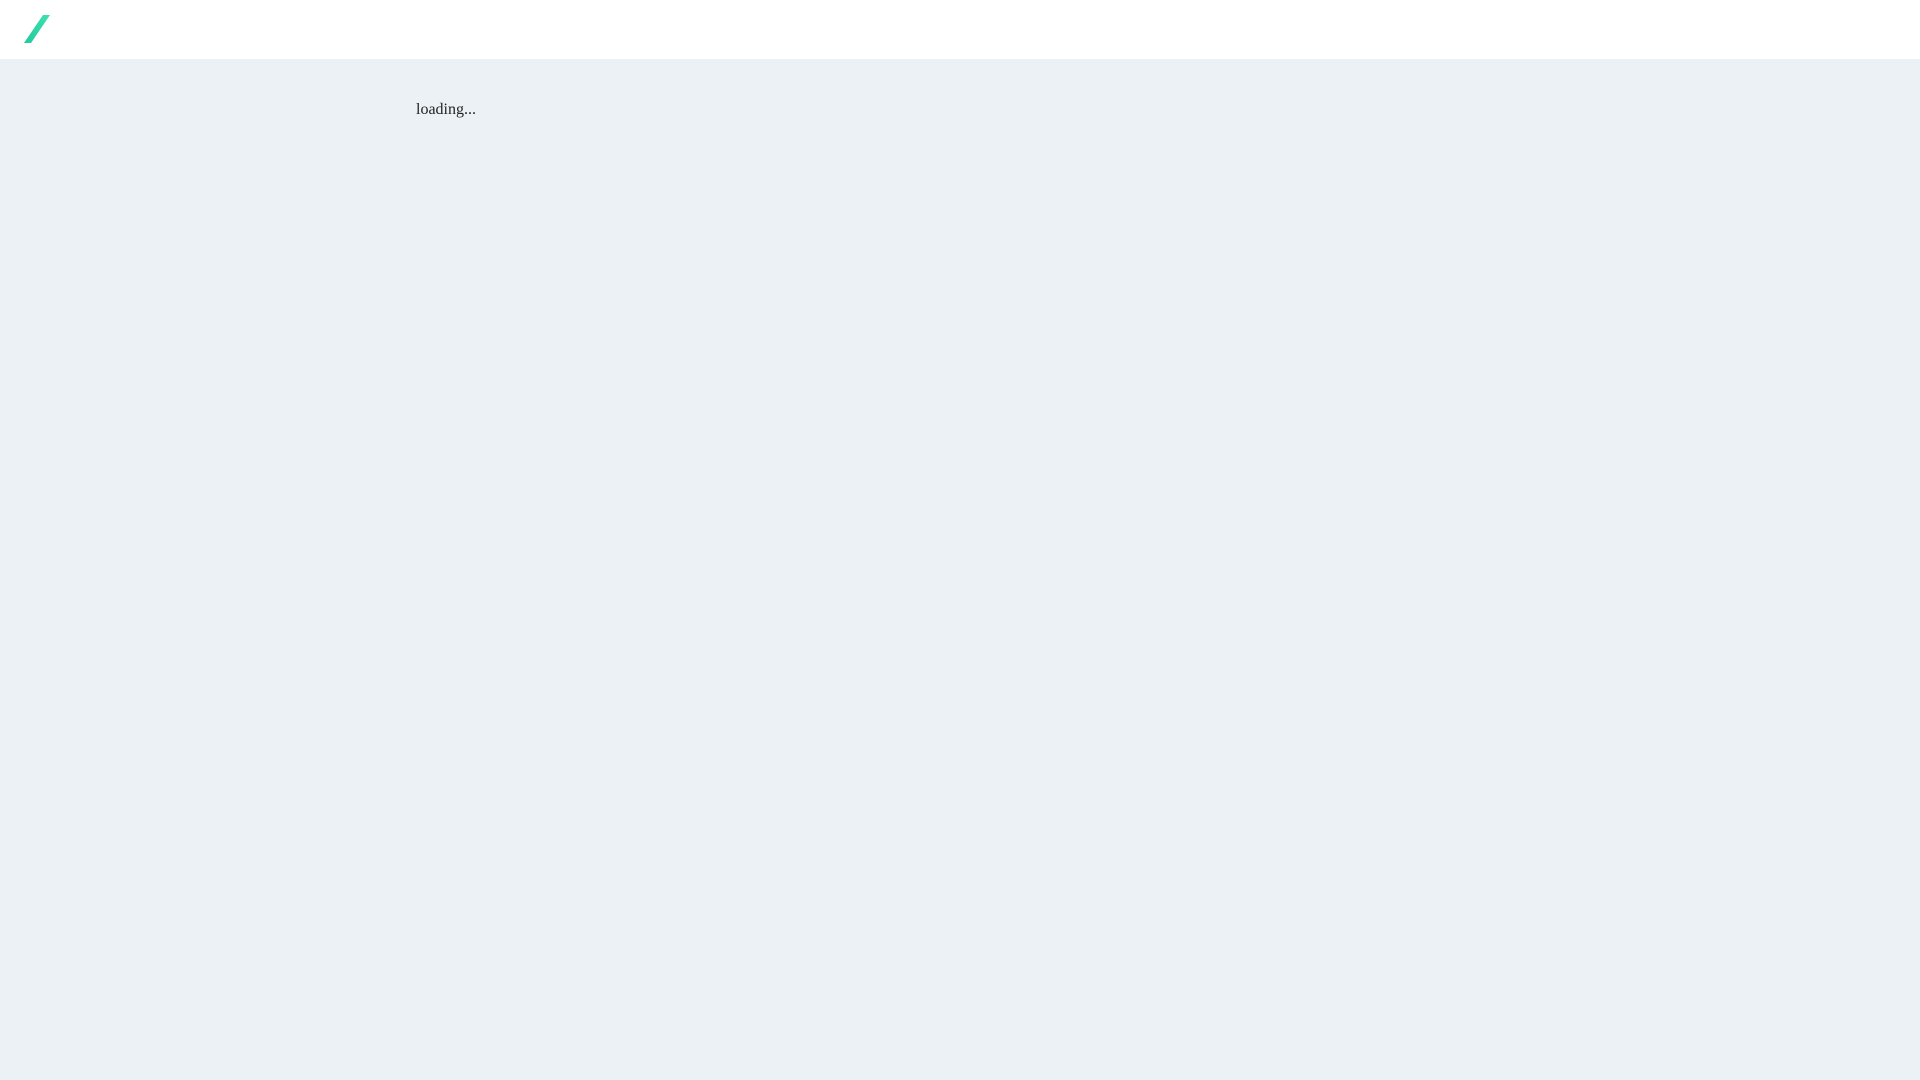 Image resolution: width=1920 pixels, height=1080 pixels. I want to click on logo-home-link, so click(37, 29).